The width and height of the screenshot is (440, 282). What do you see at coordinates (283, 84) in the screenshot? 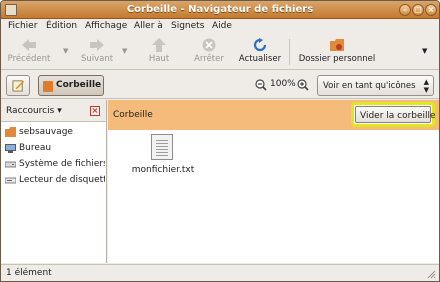
I see `zoom-level: 100%` at bounding box center [283, 84].